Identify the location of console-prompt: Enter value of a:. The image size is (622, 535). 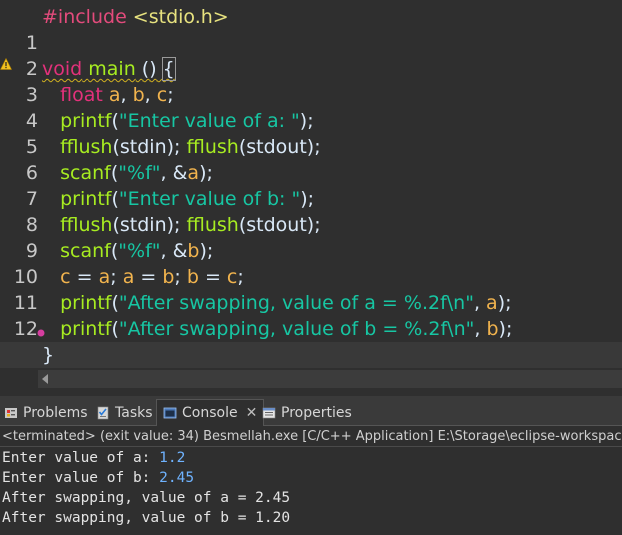
(81, 458).